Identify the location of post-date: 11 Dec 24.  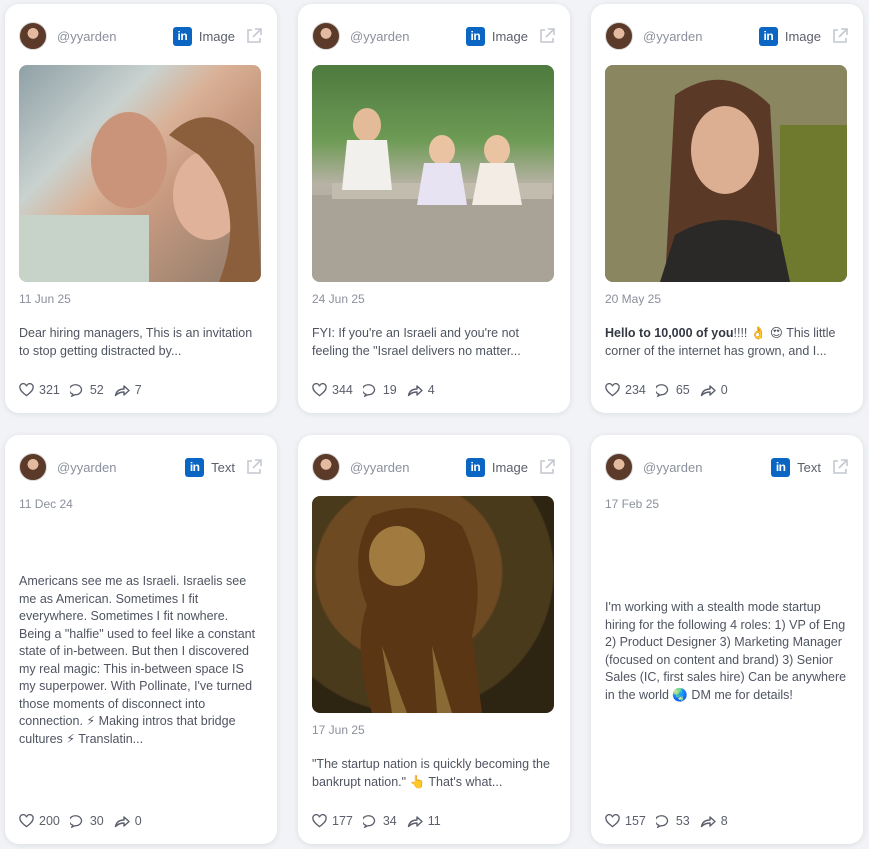
(46, 504).